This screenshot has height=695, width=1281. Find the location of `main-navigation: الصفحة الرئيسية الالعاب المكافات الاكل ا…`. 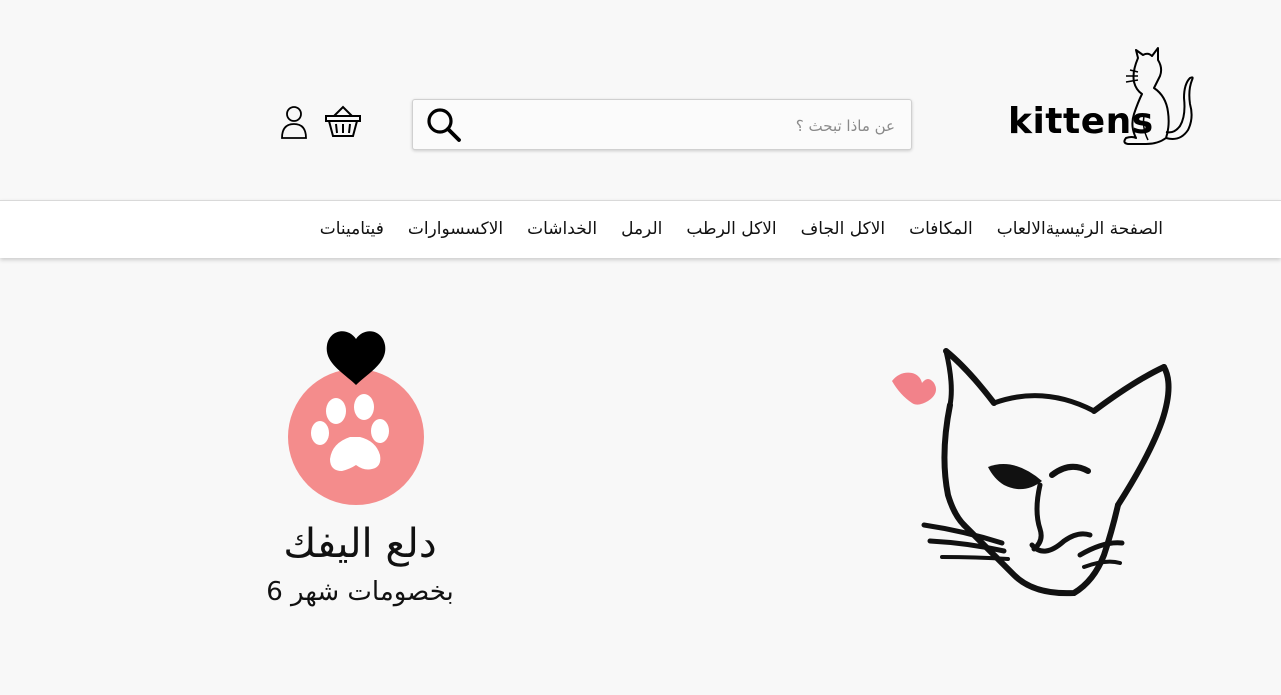

main-navigation: الصفحة الرئيسية الالعاب المكافات الاكل ا… is located at coordinates (640, 229).